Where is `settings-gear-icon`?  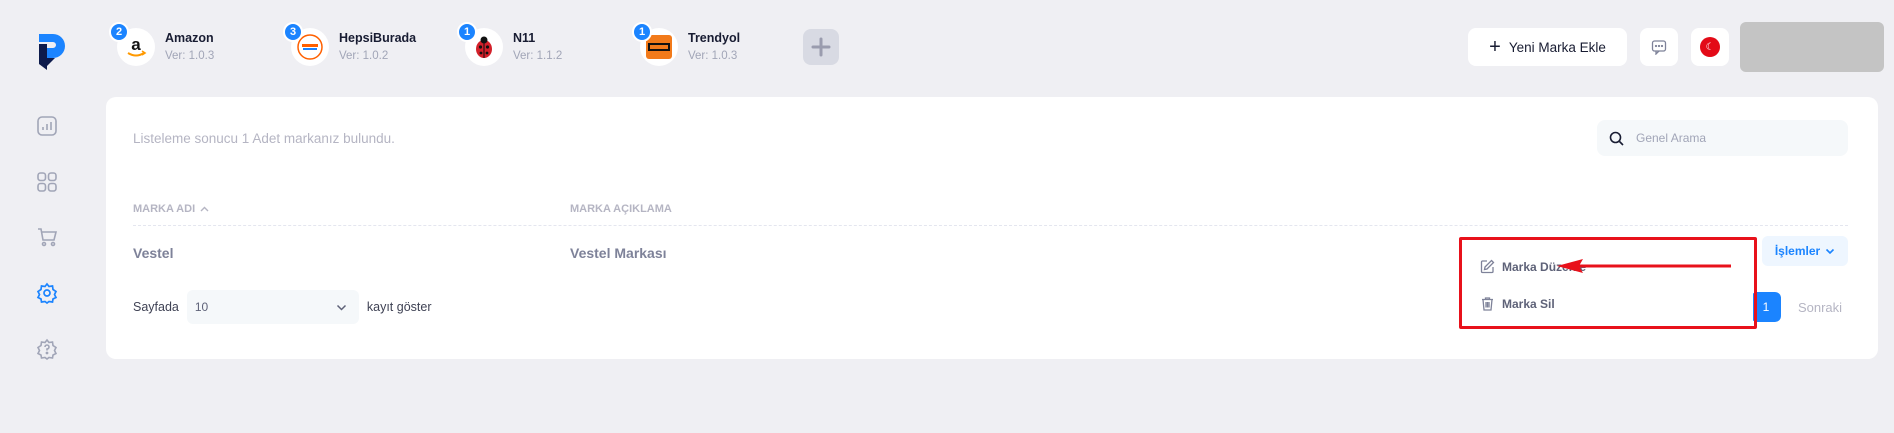 settings-gear-icon is located at coordinates (47, 293).